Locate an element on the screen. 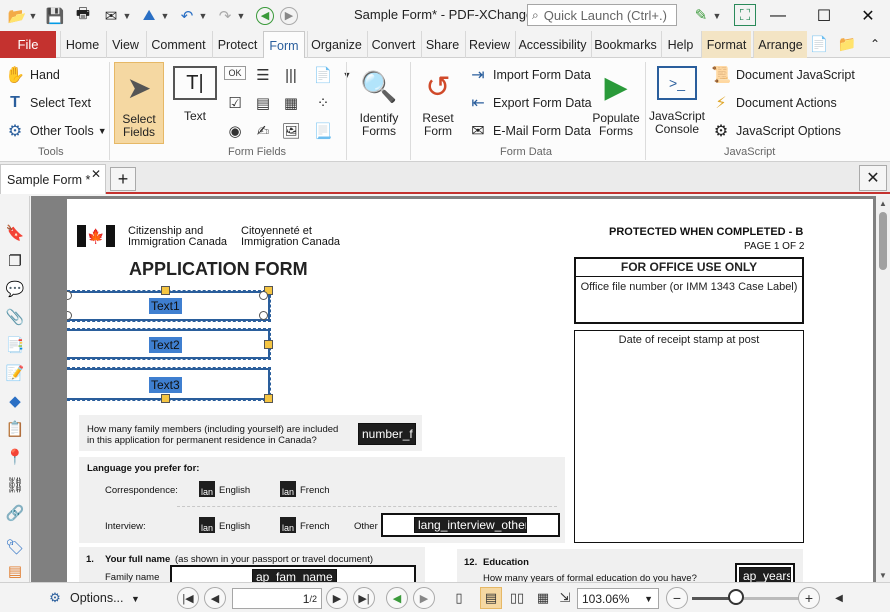  tab-accessibility: Accessibility is located at coordinates (552, 44).